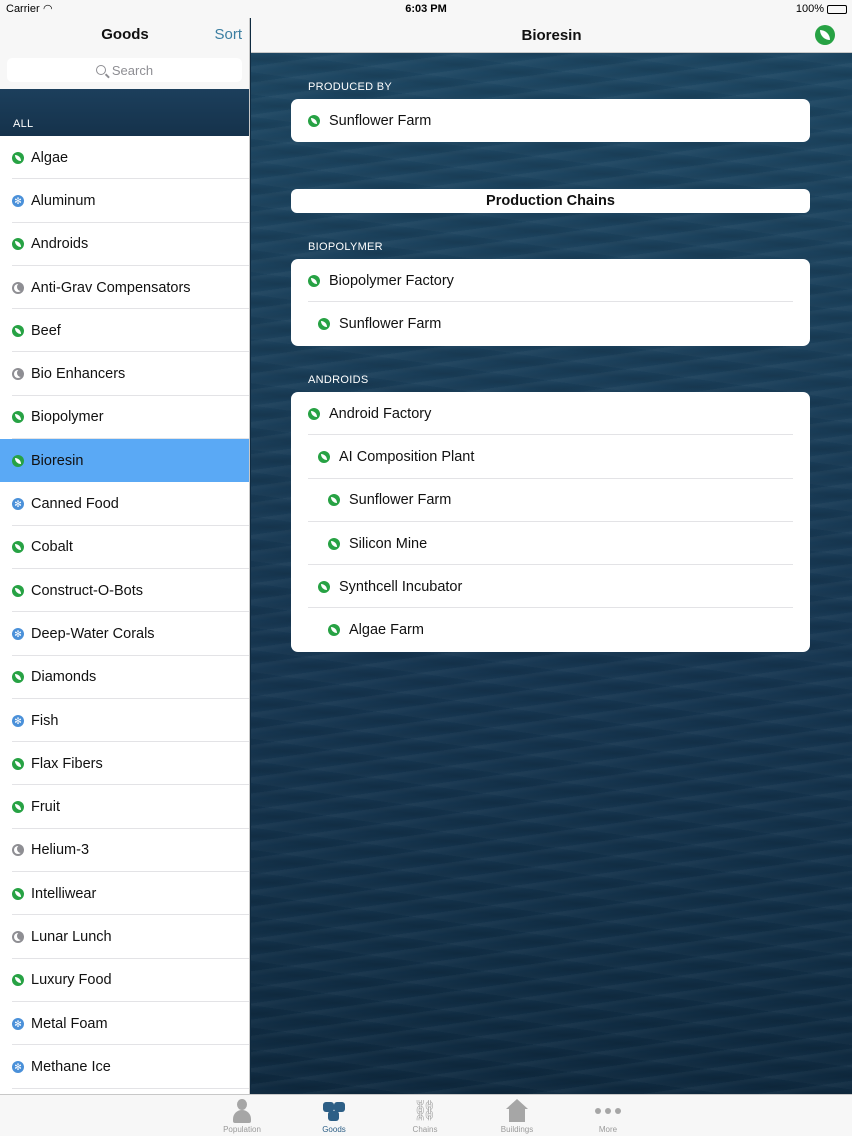 The width and height of the screenshot is (852, 1136). I want to click on producer-row-sunflower-farm: Sunflower Farm, so click(550, 120).